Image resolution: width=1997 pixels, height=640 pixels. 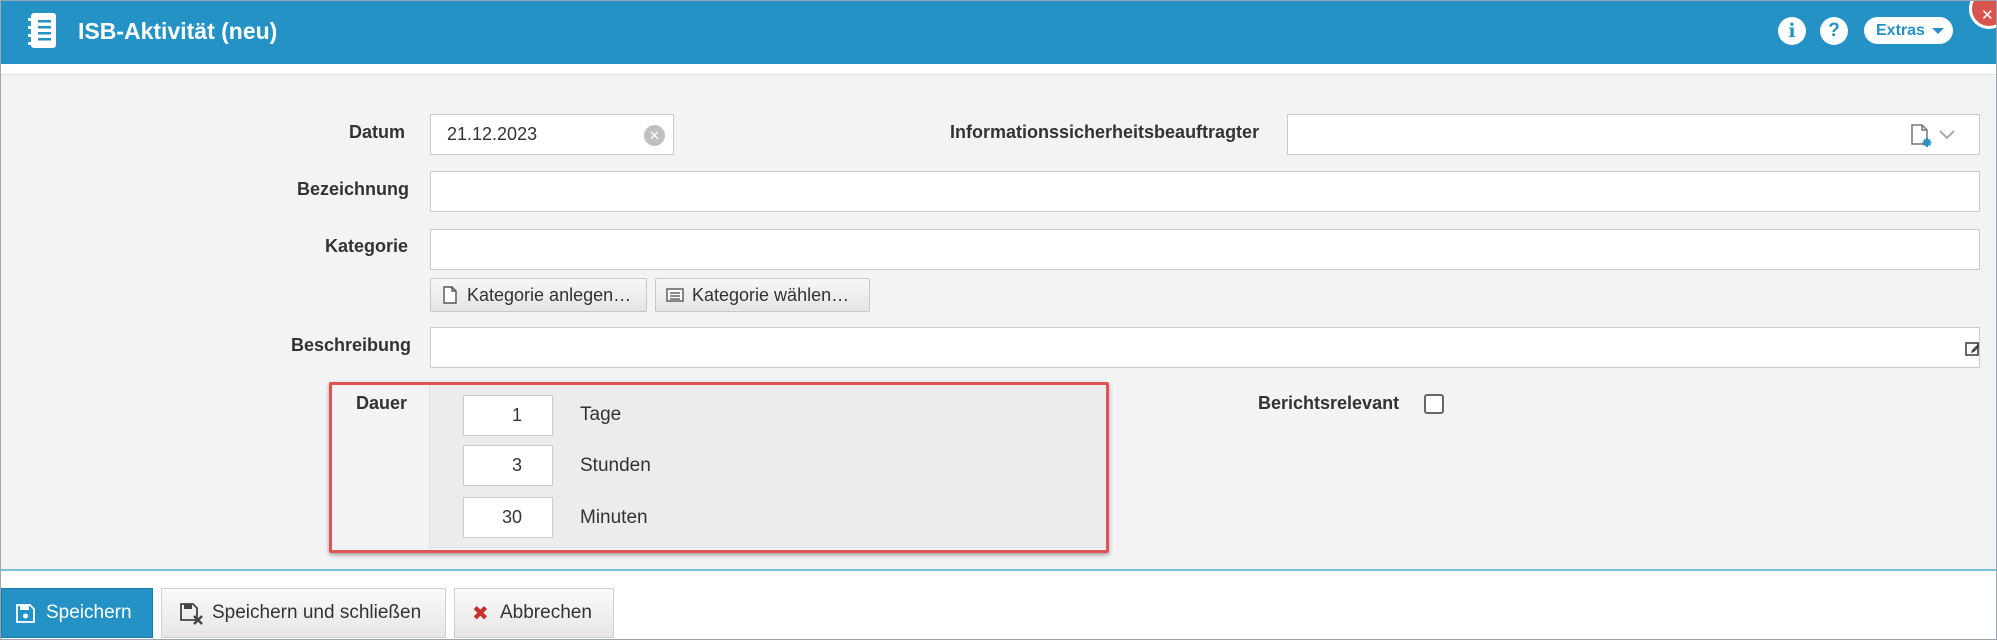 I want to click on isb-label: Informationssicherheitsbeauftragter, so click(x=1105, y=132).